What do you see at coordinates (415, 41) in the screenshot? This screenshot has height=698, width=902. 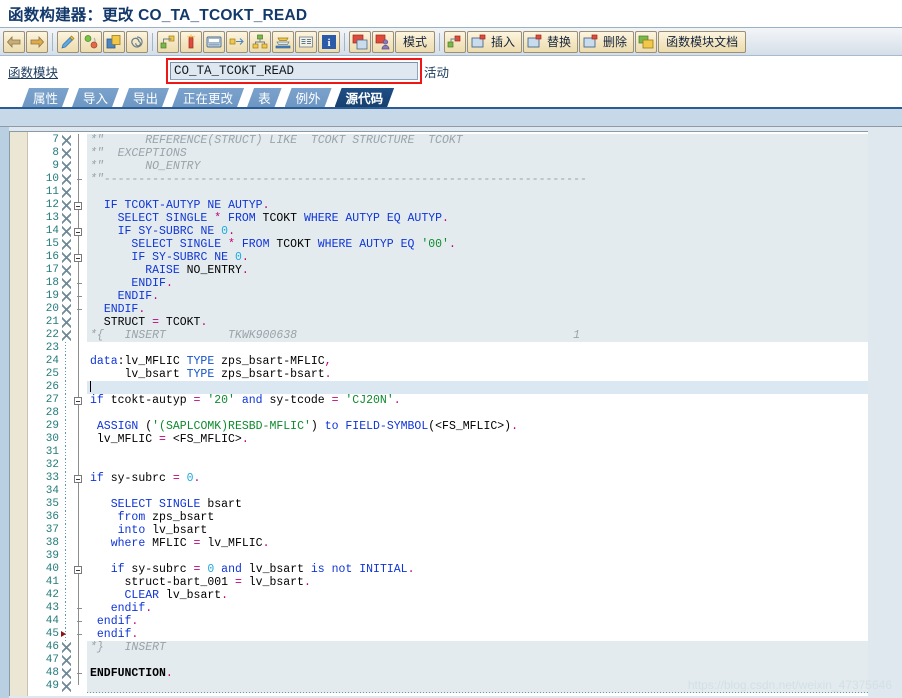 I see `mode-button: 模式` at bounding box center [415, 41].